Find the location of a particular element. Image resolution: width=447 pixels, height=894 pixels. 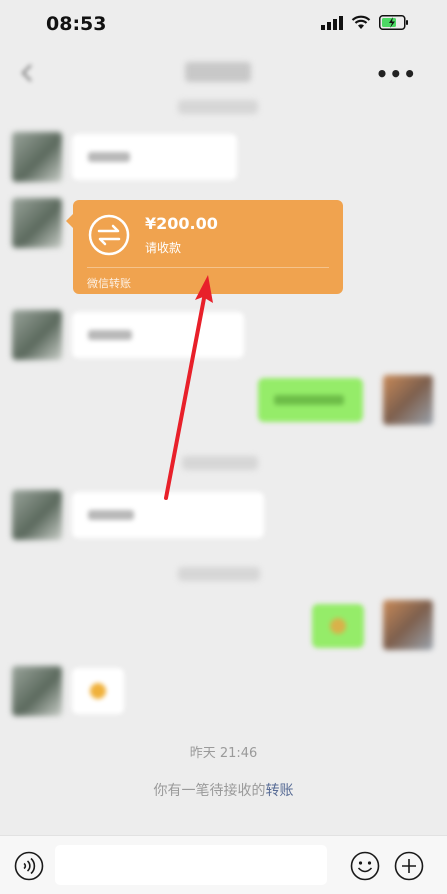

system-message: 你有一笔待接收的转账 is located at coordinates (223, 790).